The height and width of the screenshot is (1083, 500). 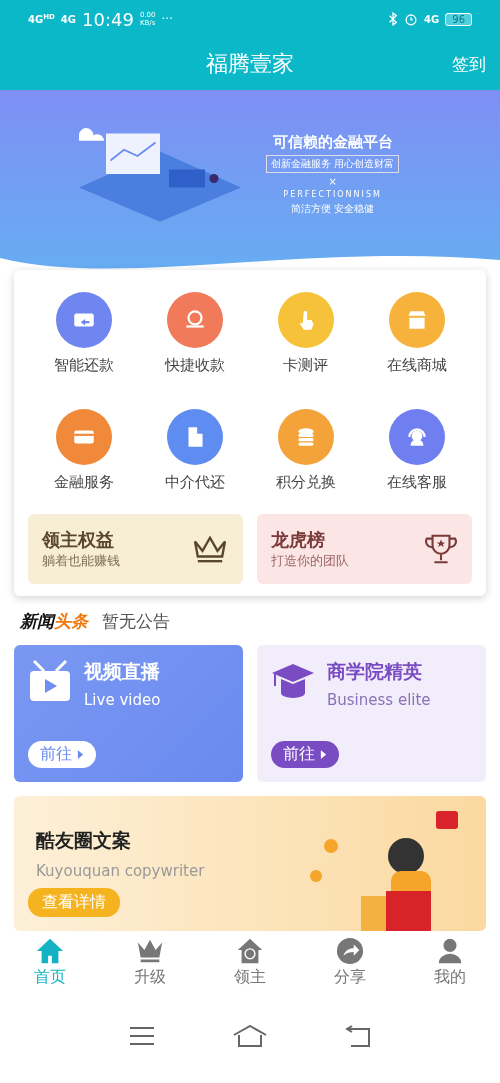 What do you see at coordinates (122, 700) in the screenshot?
I see `card-subtitle: Live video` at bounding box center [122, 700].